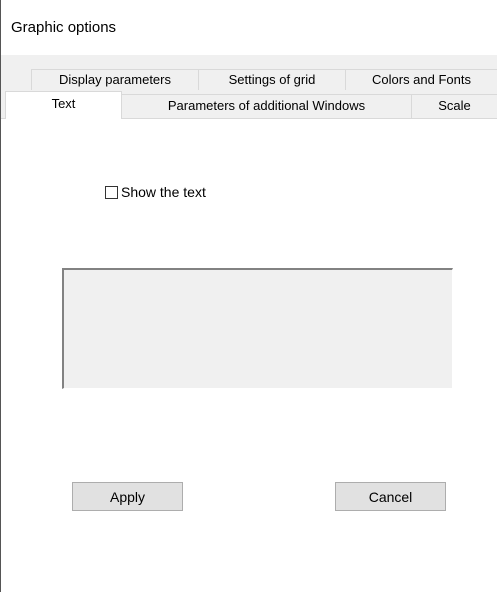 The height and width of the screenshot is (592, 497). I want to click on show-text-checkbox: Show the text, so click(155, 192).